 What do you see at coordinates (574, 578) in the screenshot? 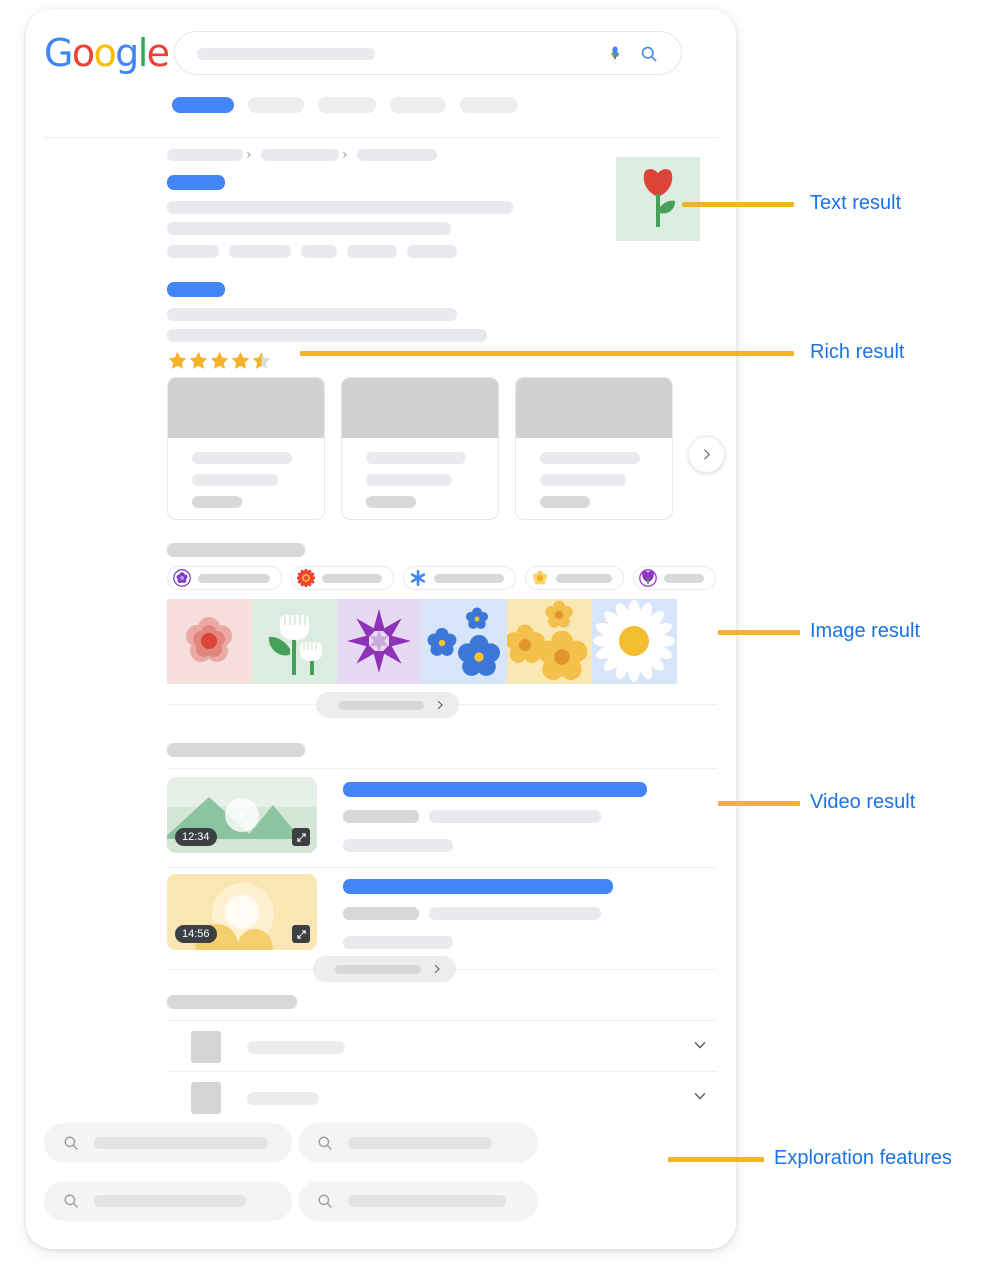
I see `chip-flower-yellow` at bounding box center [574, 578].